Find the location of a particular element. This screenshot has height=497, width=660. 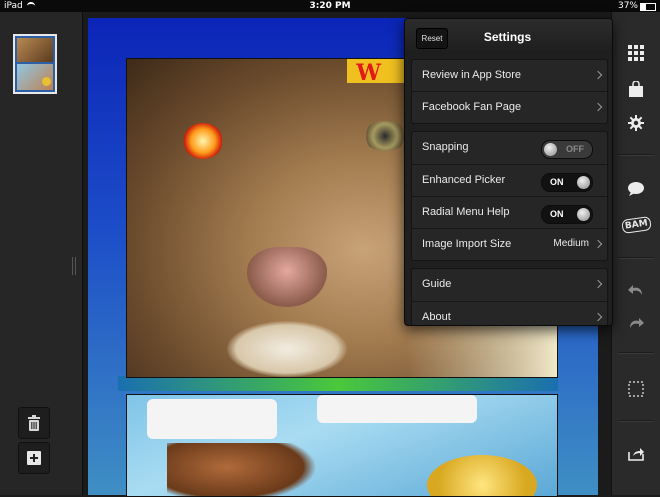

lion-nose is located at coordinates (287, 277).